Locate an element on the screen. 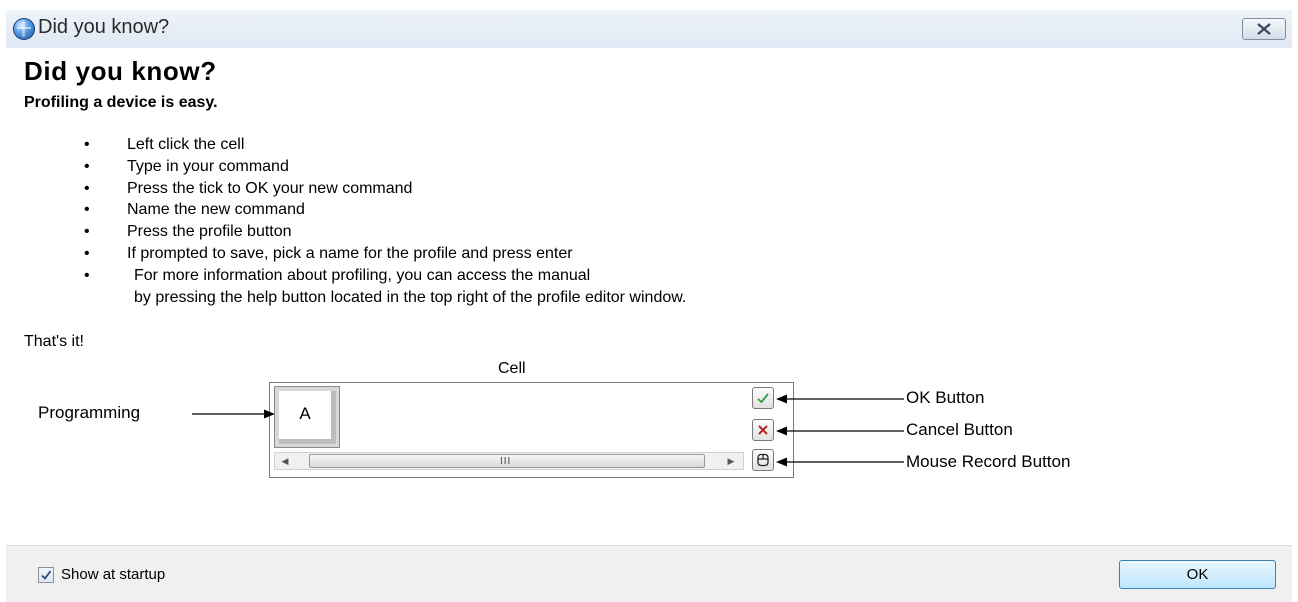 This screenshot has height=602, width=1298. step-text: Name the new command is located at coordinates (216, 210).